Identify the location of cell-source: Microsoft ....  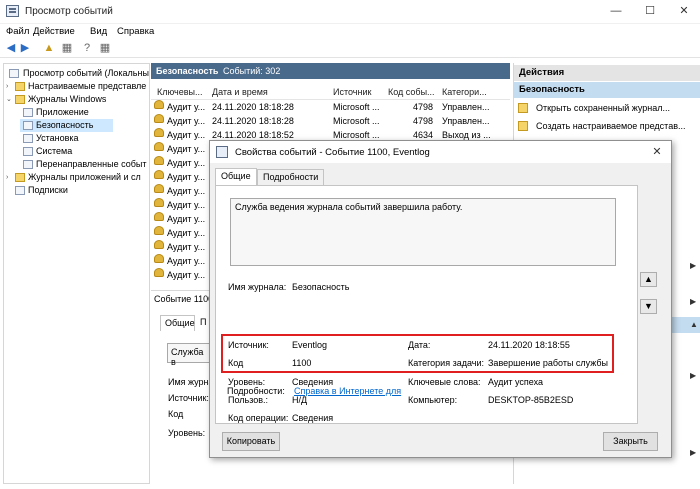
(356, 107).